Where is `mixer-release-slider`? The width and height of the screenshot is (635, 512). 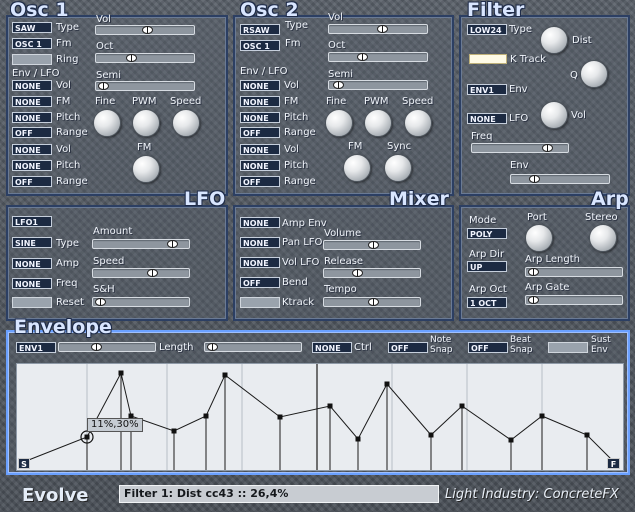 mixer-release-slider is located at coordinates (372, 273).